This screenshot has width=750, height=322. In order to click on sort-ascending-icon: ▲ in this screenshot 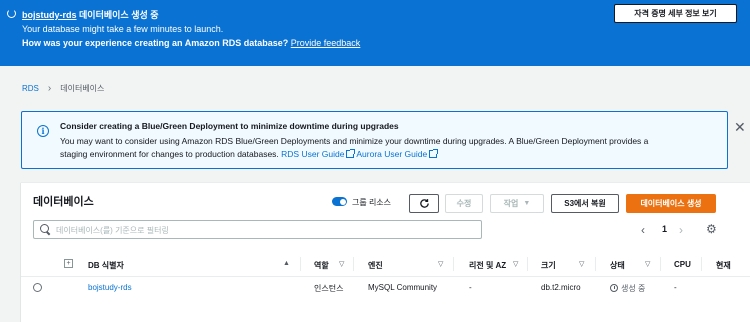, I will do `click(286, 263)`.